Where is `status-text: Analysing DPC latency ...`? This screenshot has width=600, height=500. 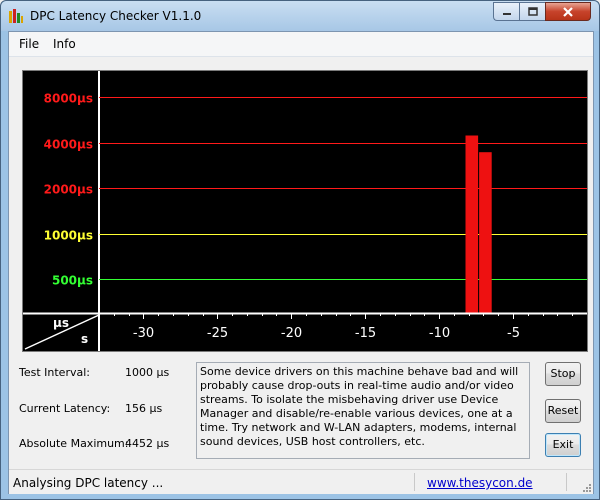 status-text: Analysing DPC latency ... is located at coordinates (88, 483).